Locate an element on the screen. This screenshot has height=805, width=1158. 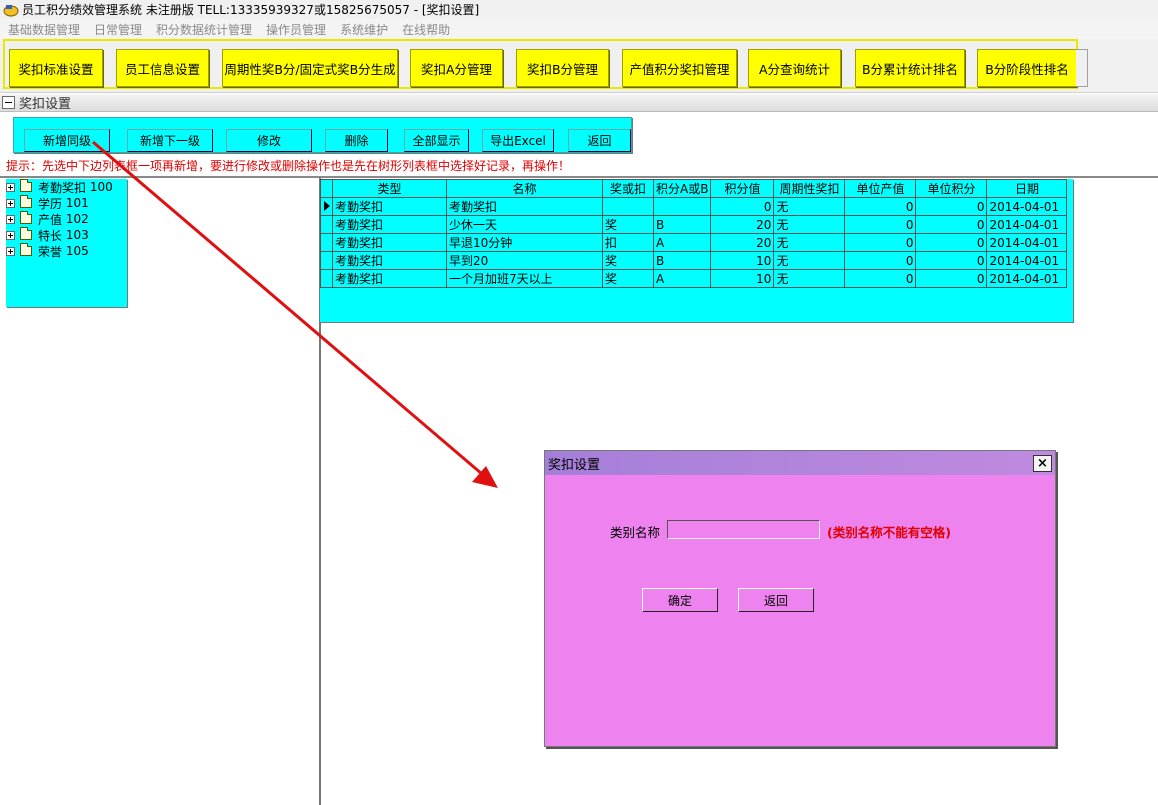
menu-bar: 基础数据管理 日常管理 积分数据统计管理 操作员管理 系统维护 在线帮助 is located at coordinates (579, 29).